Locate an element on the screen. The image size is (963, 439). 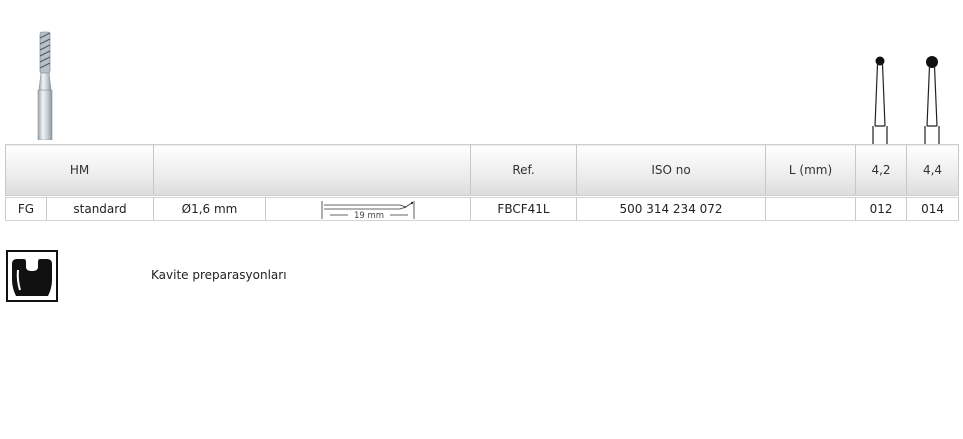
cell-iso: 500 314 234 072 is located at coordinates (671, 209).